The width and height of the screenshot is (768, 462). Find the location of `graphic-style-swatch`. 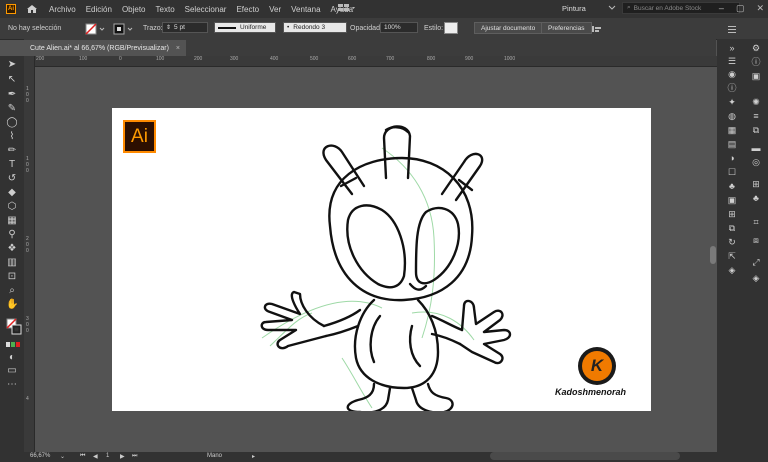

graphic-style-swatch is located at coordinates (451, 28).